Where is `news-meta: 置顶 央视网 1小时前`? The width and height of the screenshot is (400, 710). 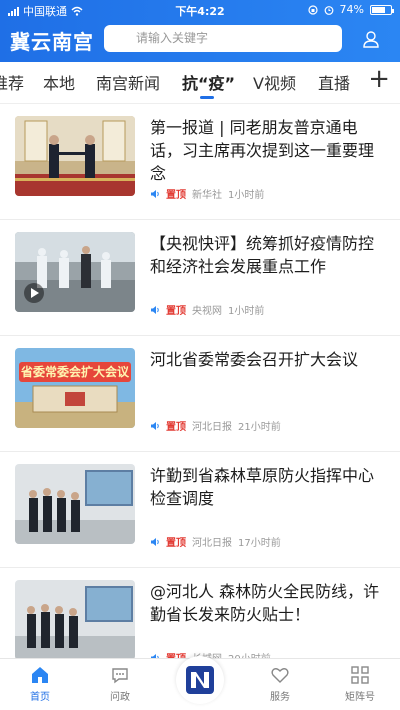
news-meta: 置顶 央视网 1小时前 is located at coordinates (207, 309).